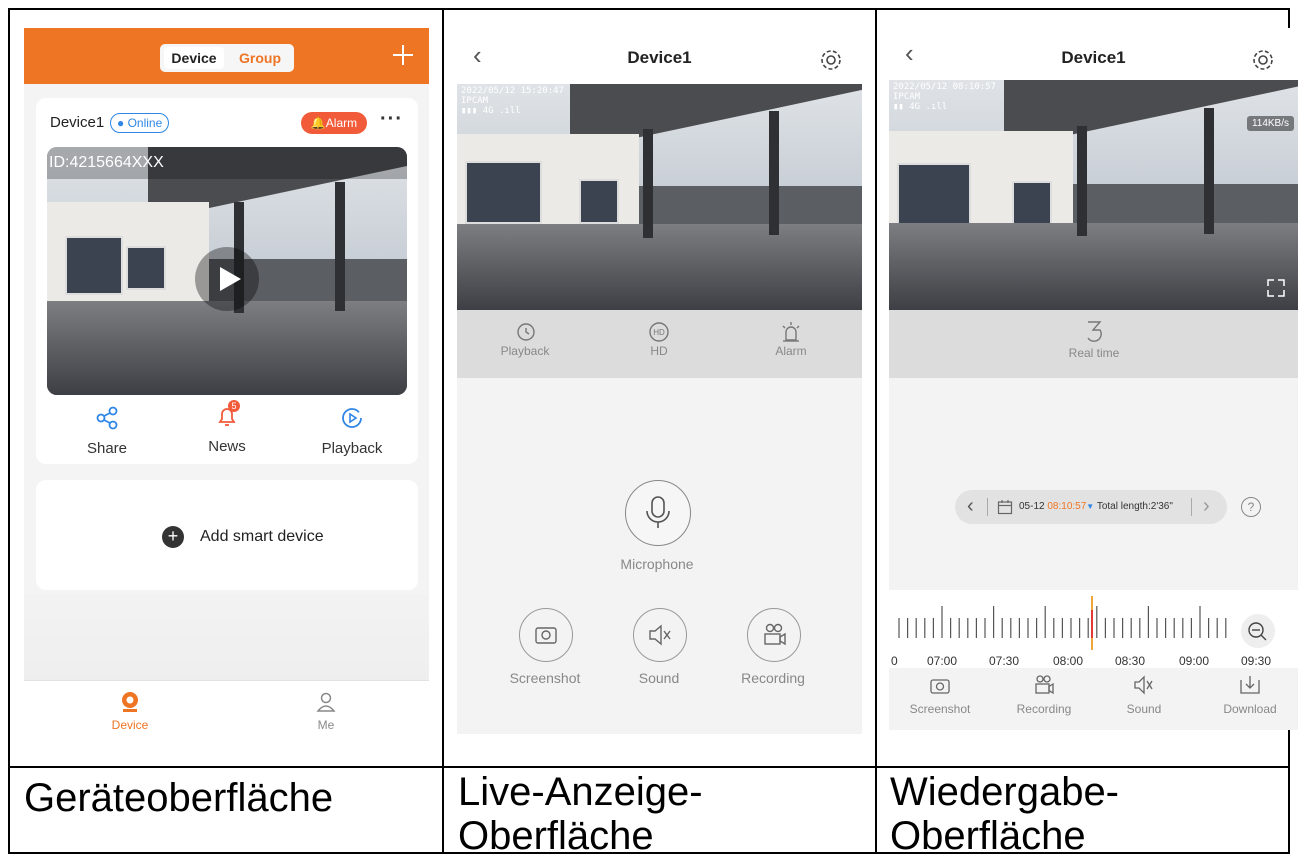  What do you see at coordinates (107, 431) in the screenshot?
I see `action-share: Share` at bounding box center [107, 431].